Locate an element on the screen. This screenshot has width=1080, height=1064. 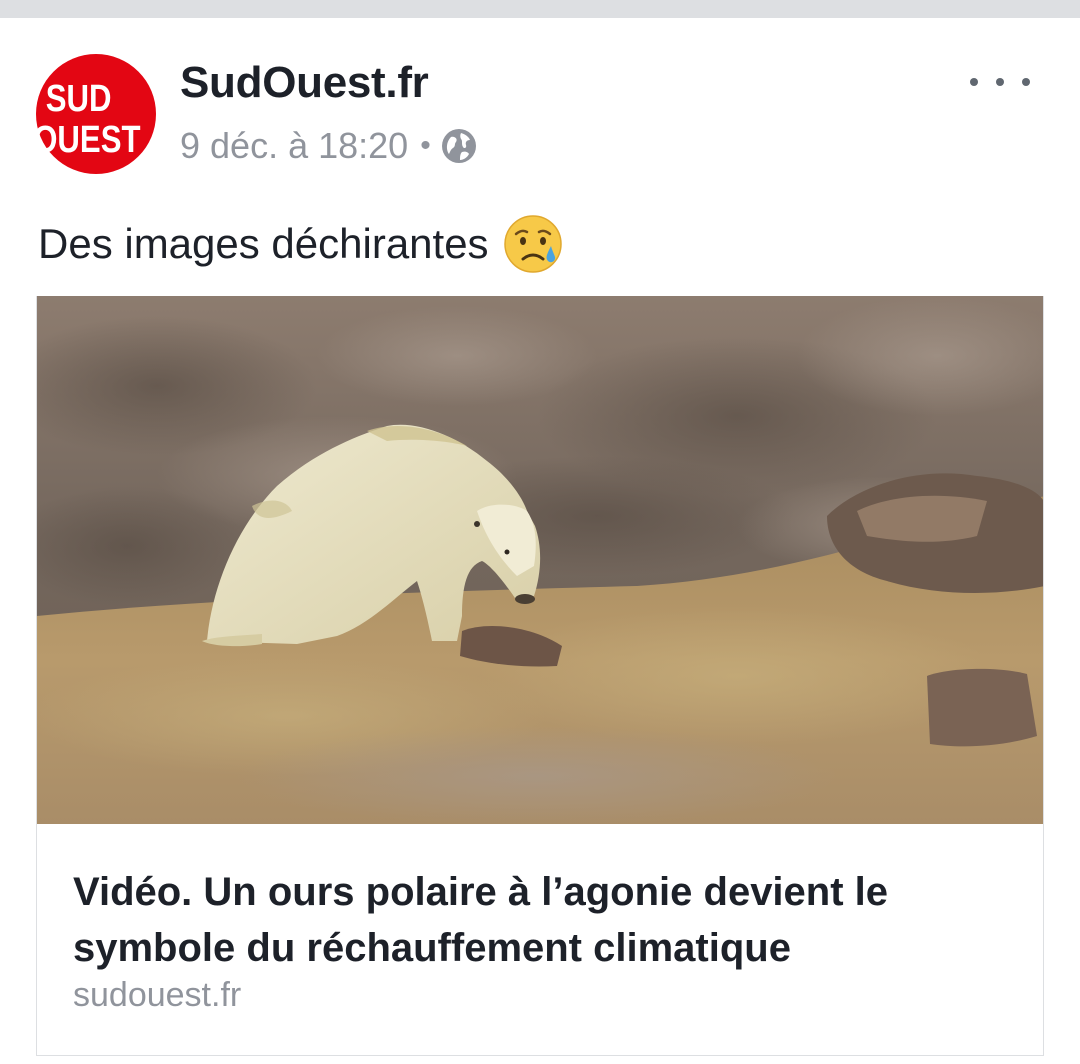
post-timestamp: 9 déc. à 18:20 is located at coordinates (294, 146).